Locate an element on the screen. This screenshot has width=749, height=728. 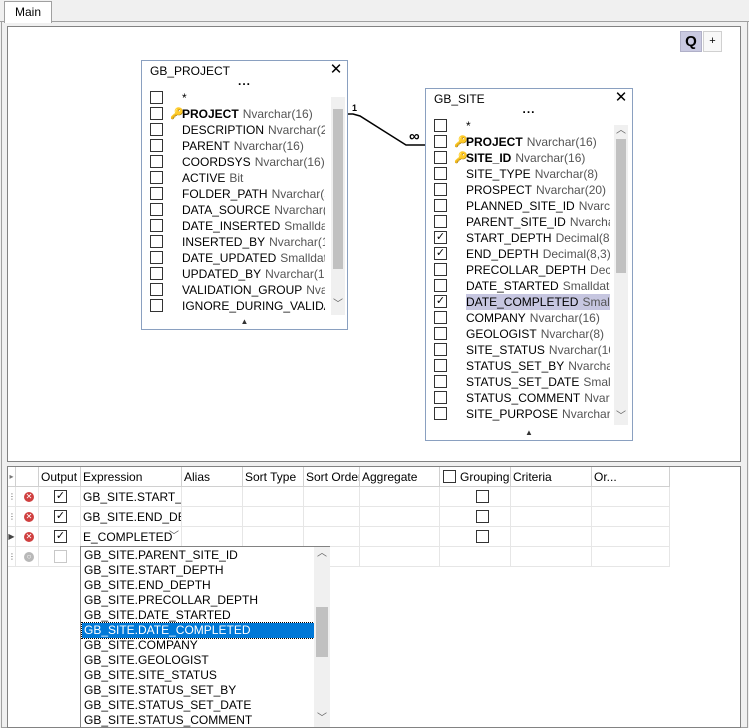
dropdown-item: GB_SITE.SITE_STATUS is located at coordinates (198, 675).